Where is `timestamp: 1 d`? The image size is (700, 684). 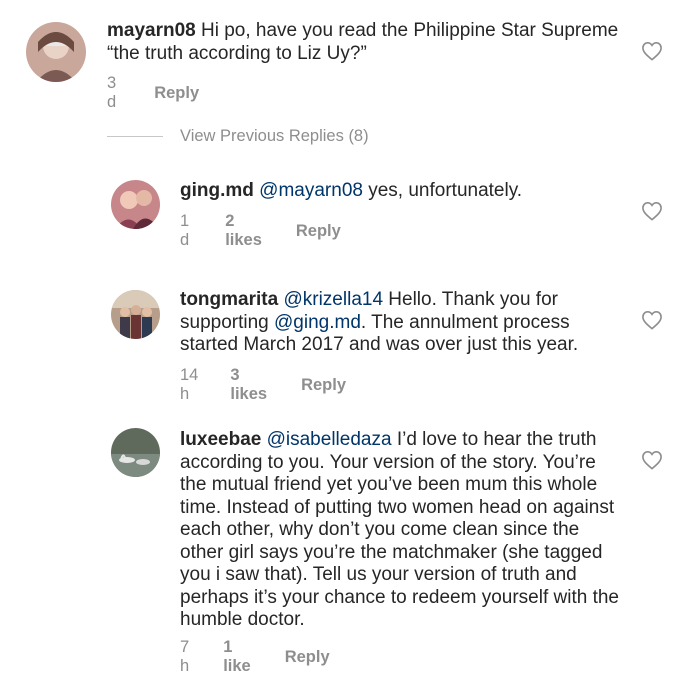 timestamp: 1 d is located at coordinates (185, 230).